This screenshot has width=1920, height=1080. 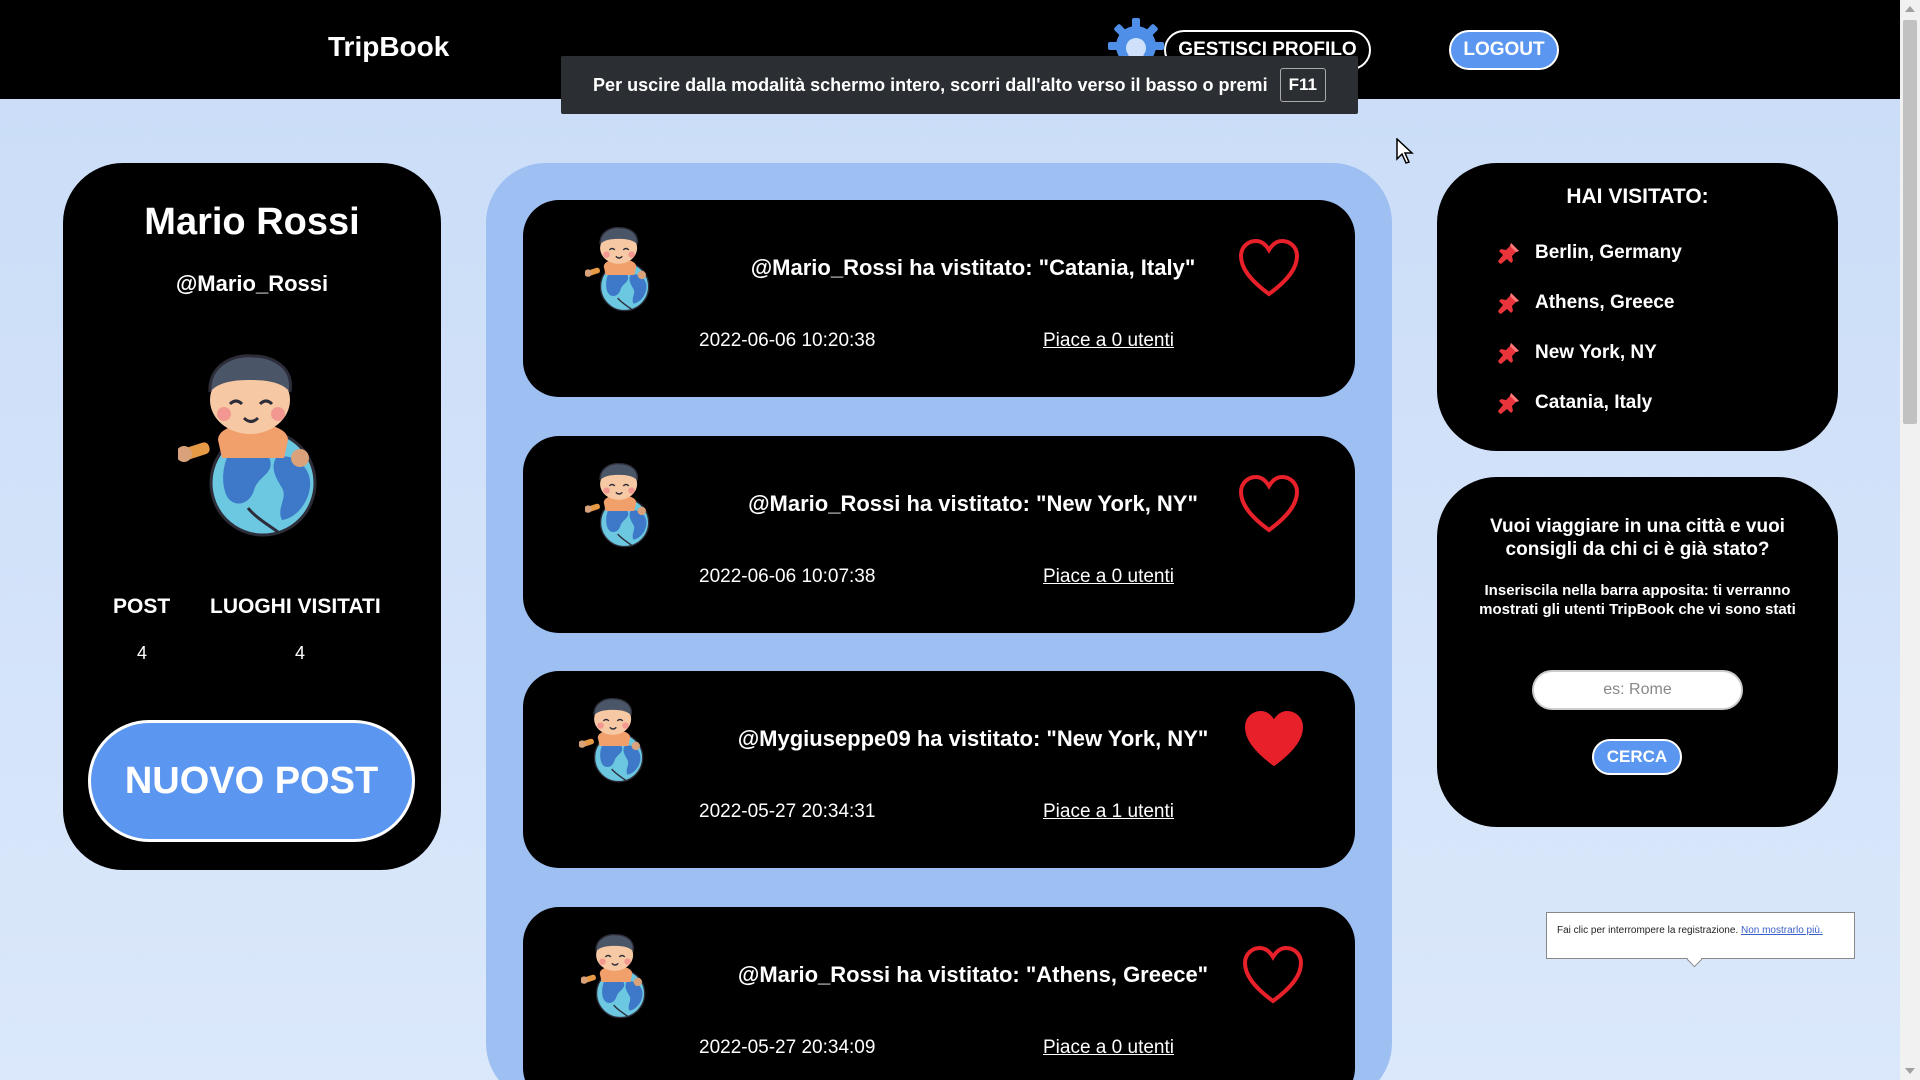 I want to click on stat-posts-value: 4, so click(x=142, y=653).